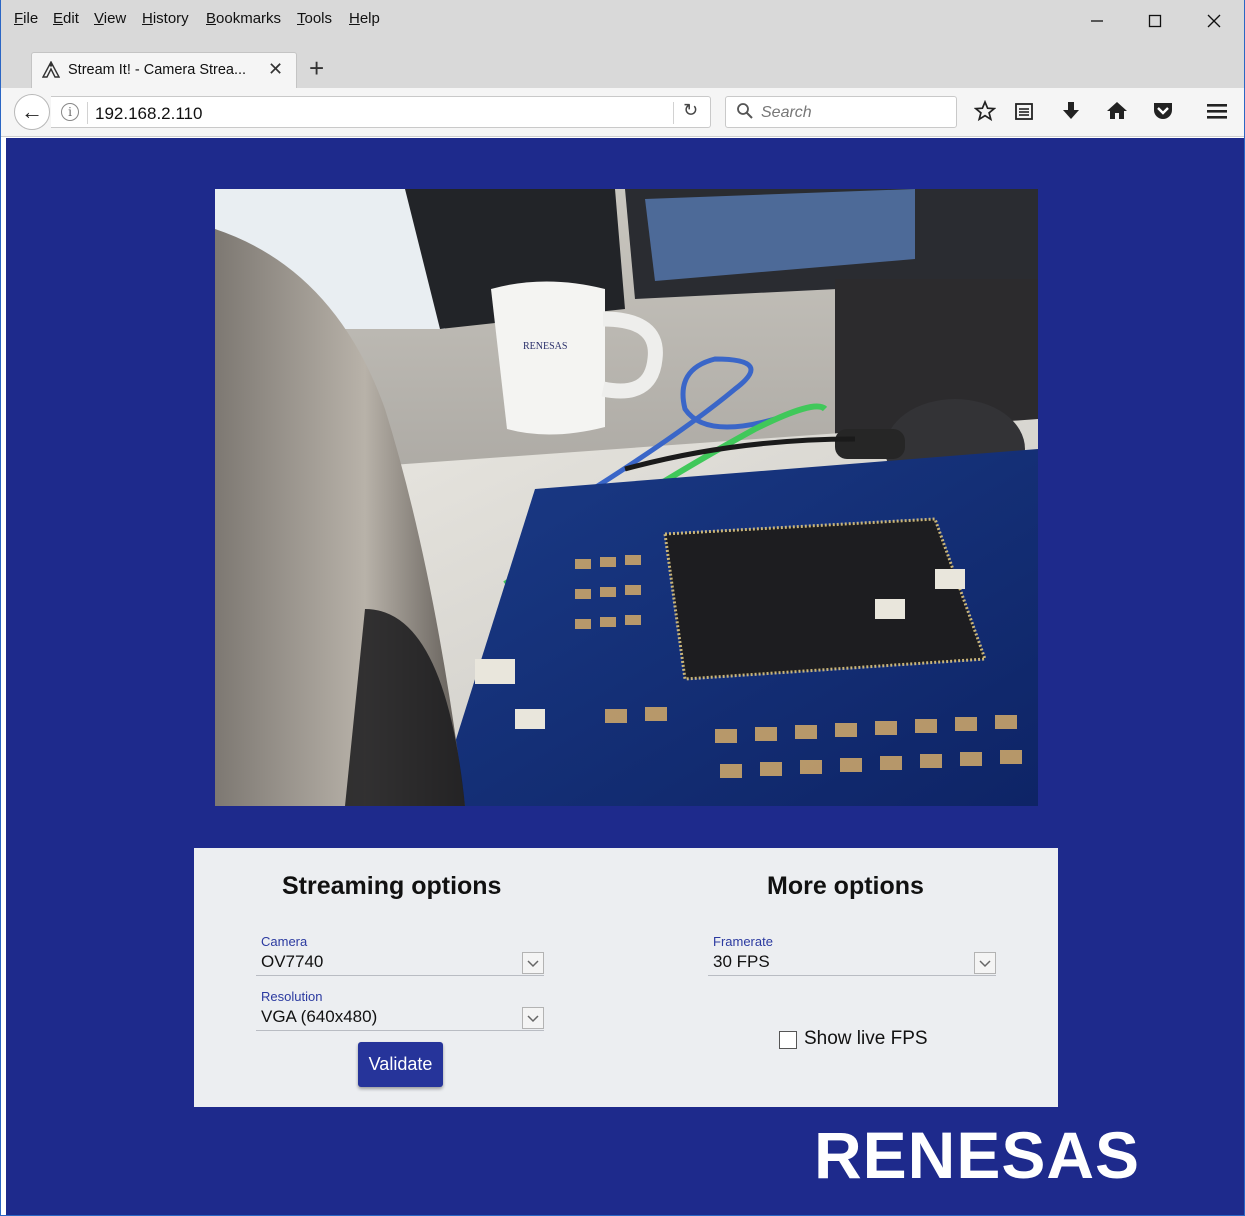  Describe the element at coordinates (364, 18) in the screenshot. I see `menu-help: Help` at that location.